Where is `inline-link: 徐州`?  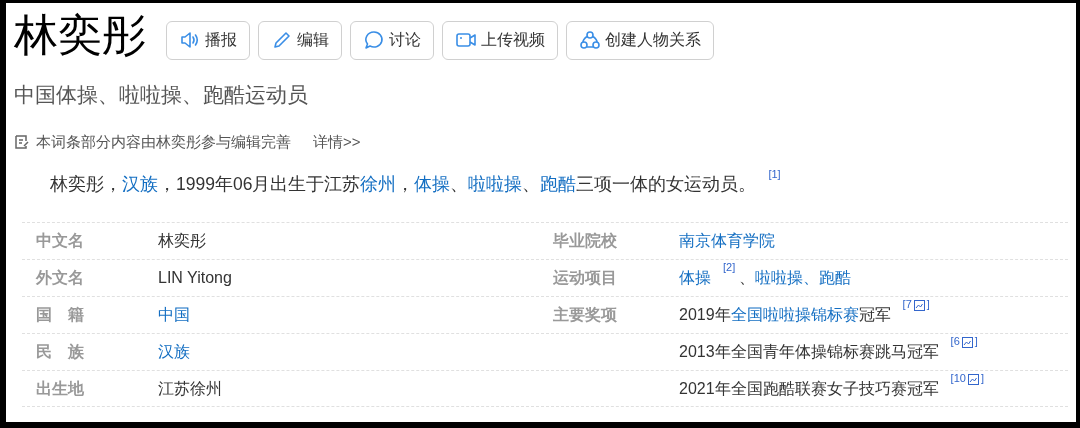 inline-link: 徐州 is located at coordinates (378, 184).